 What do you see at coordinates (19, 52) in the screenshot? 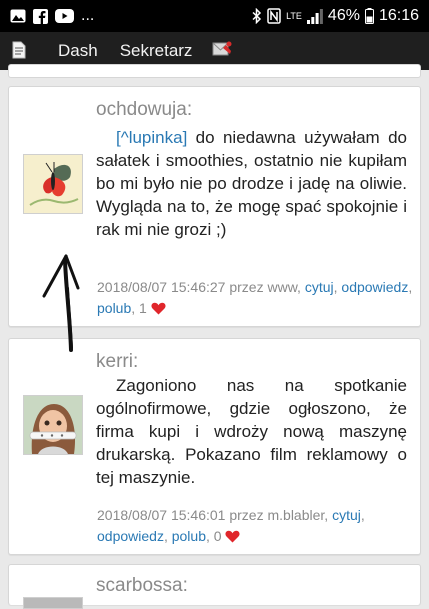
I see `document-icon` at bounding box center [19, 52].